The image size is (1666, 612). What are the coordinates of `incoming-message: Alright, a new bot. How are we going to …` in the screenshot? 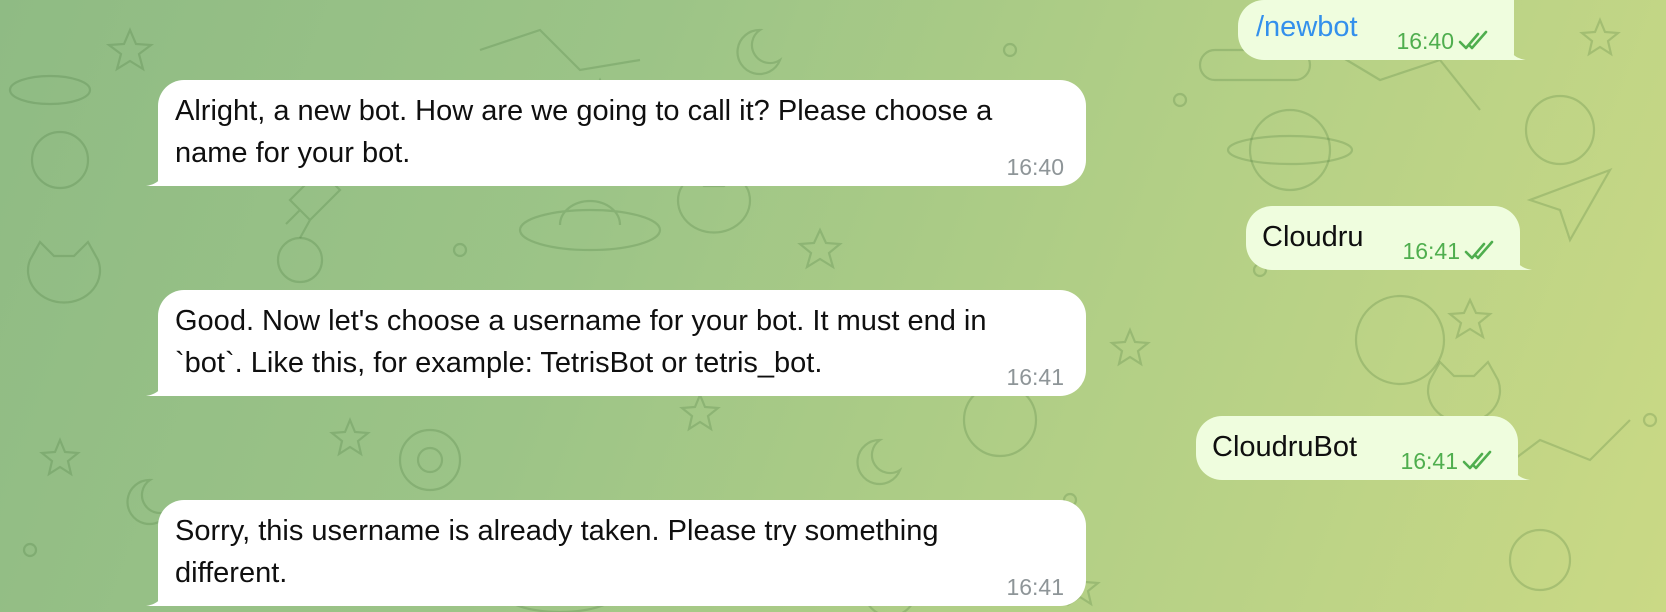 It's located at (616, 133).